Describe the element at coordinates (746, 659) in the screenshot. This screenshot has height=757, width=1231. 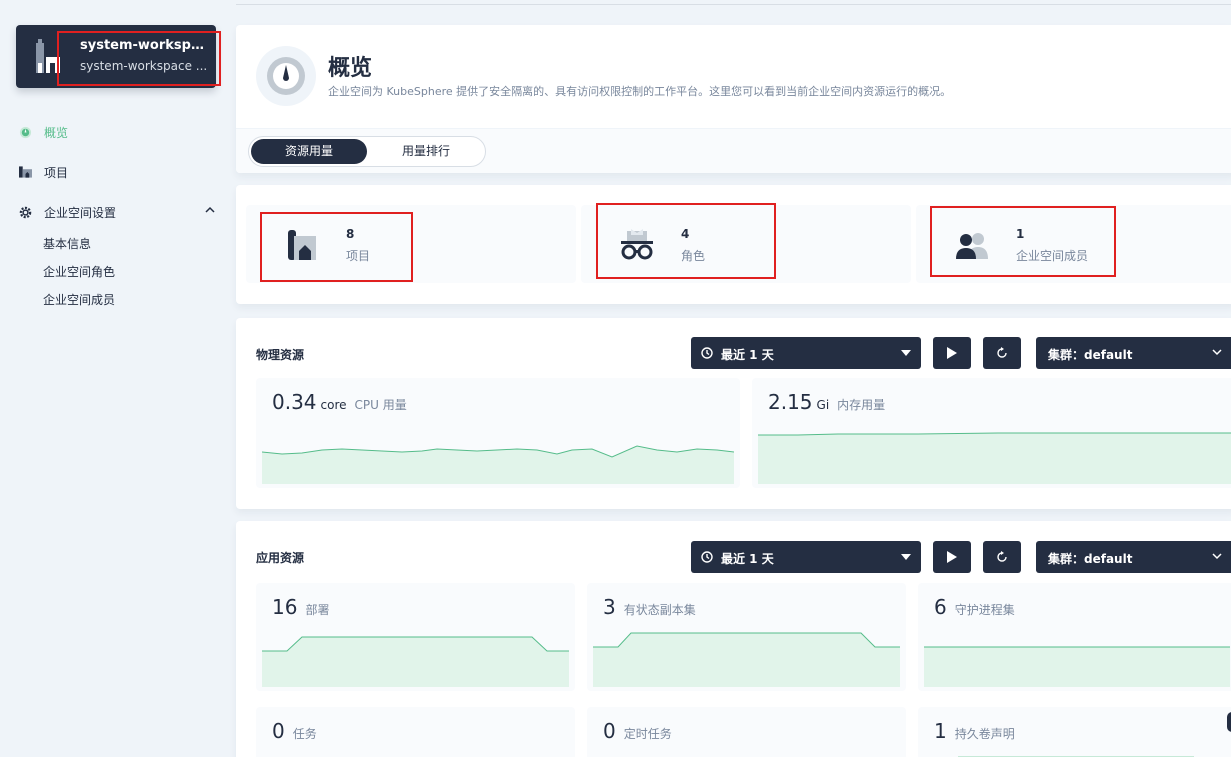
I see `statefulsets-sparkline` at that location.